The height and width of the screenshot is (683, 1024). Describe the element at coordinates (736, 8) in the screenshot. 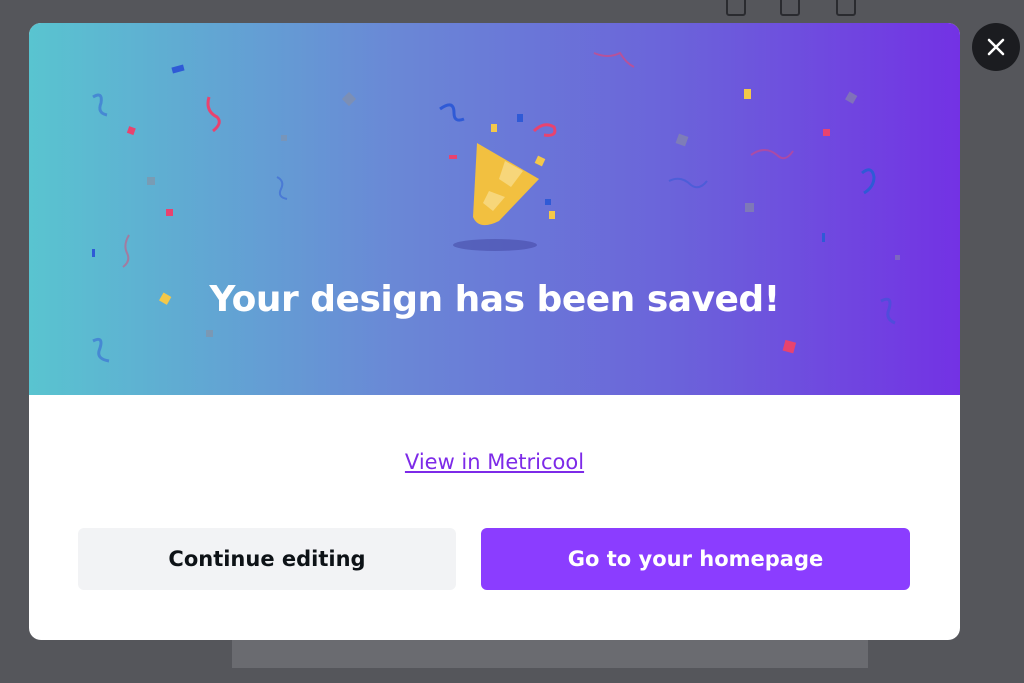

I see `lock-icon` at that location.